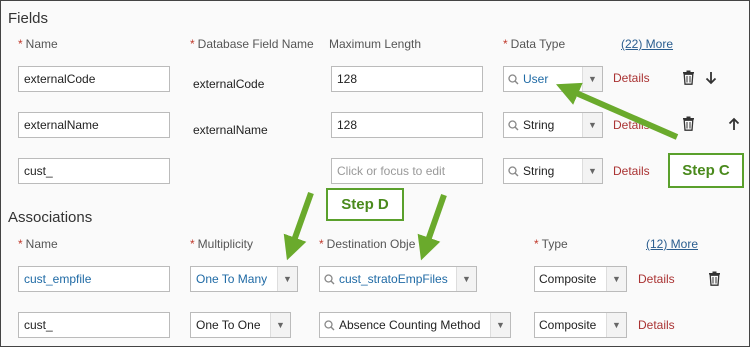  I want to click on step-d-label: Step D, so click(365, 204).